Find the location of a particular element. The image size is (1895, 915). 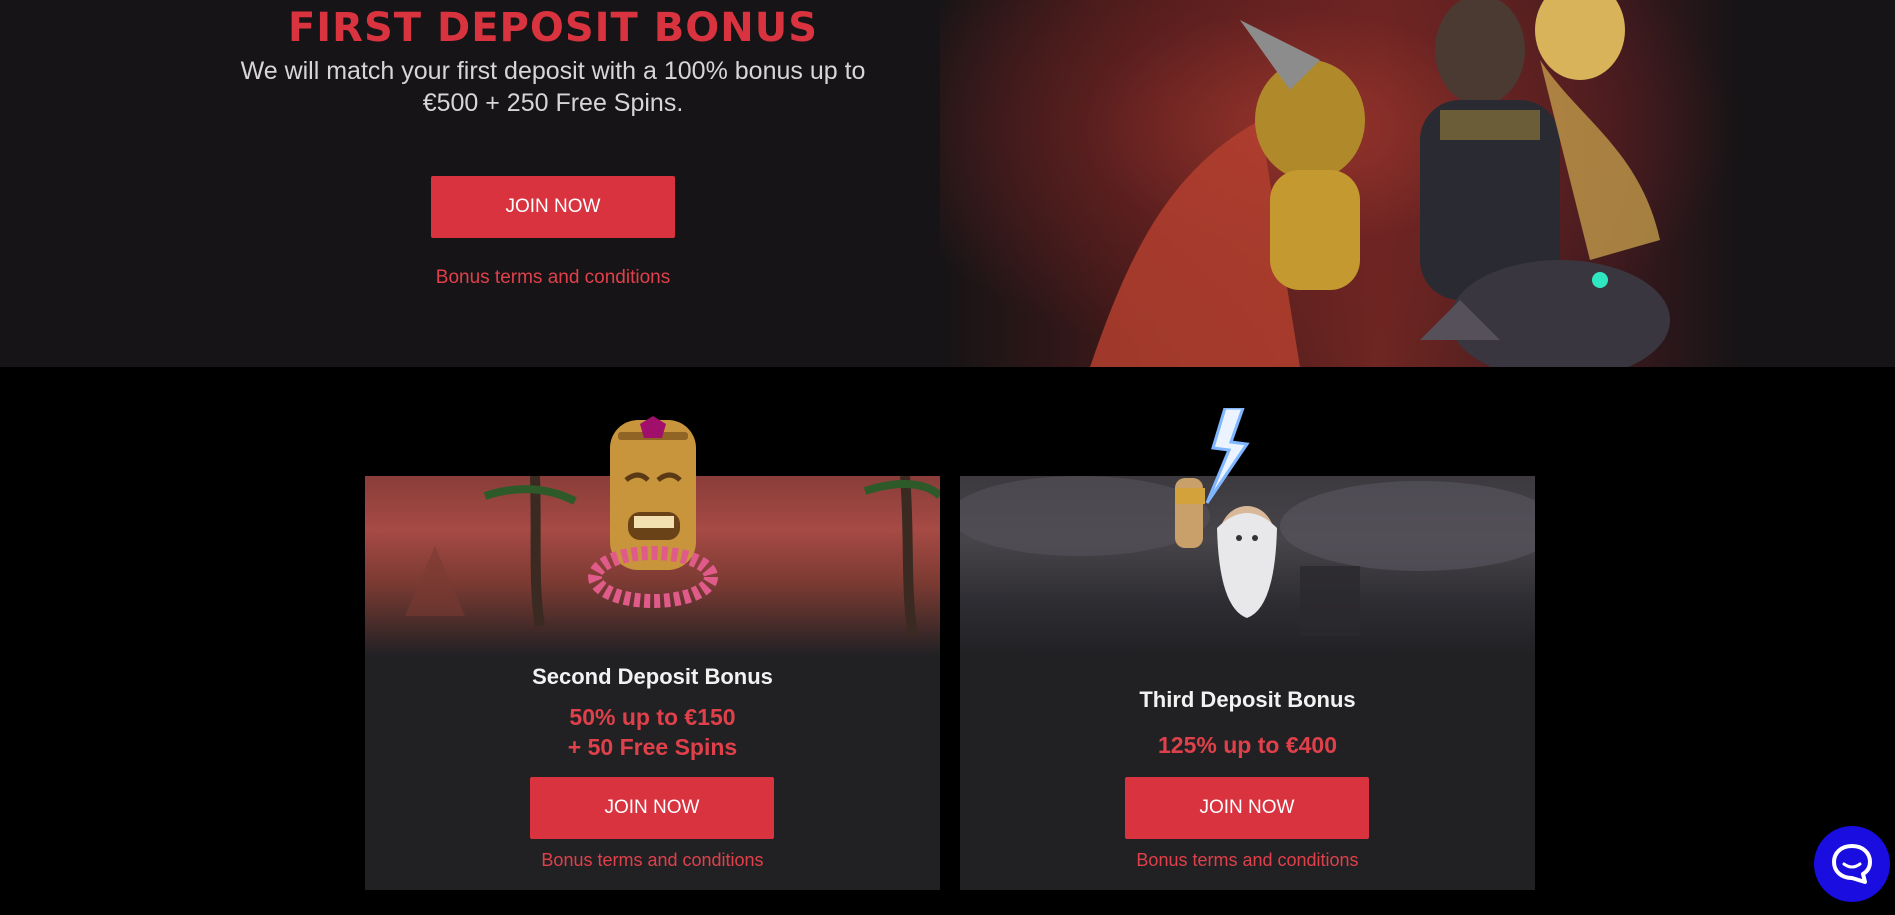

second-deposit-join-now-button: JOIN NOW is located at coordinates (652, 808).